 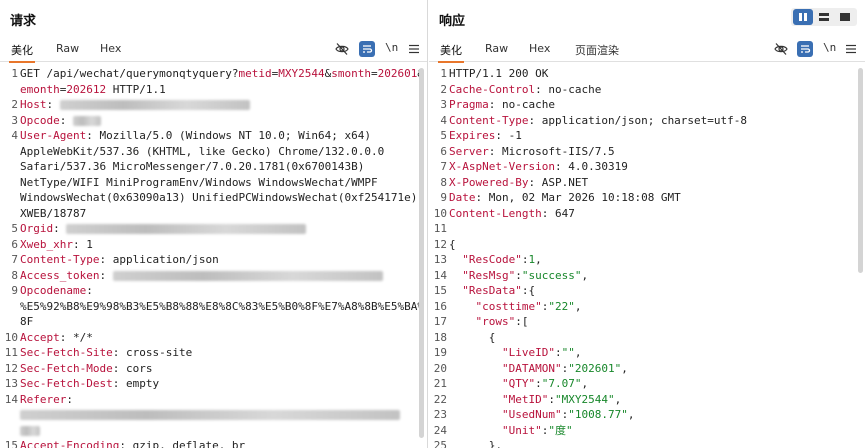 What do you see at coordinates (481, 321) in the screenshot?
I see `code-line: 17 "rows":[` at bounding box center [481, 321].